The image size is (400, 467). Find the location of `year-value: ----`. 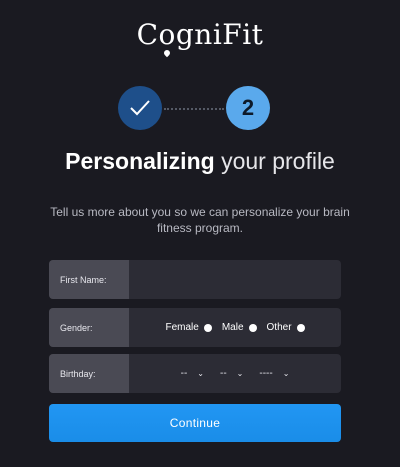

year-value: ---- is located at coordinates (266, 373).